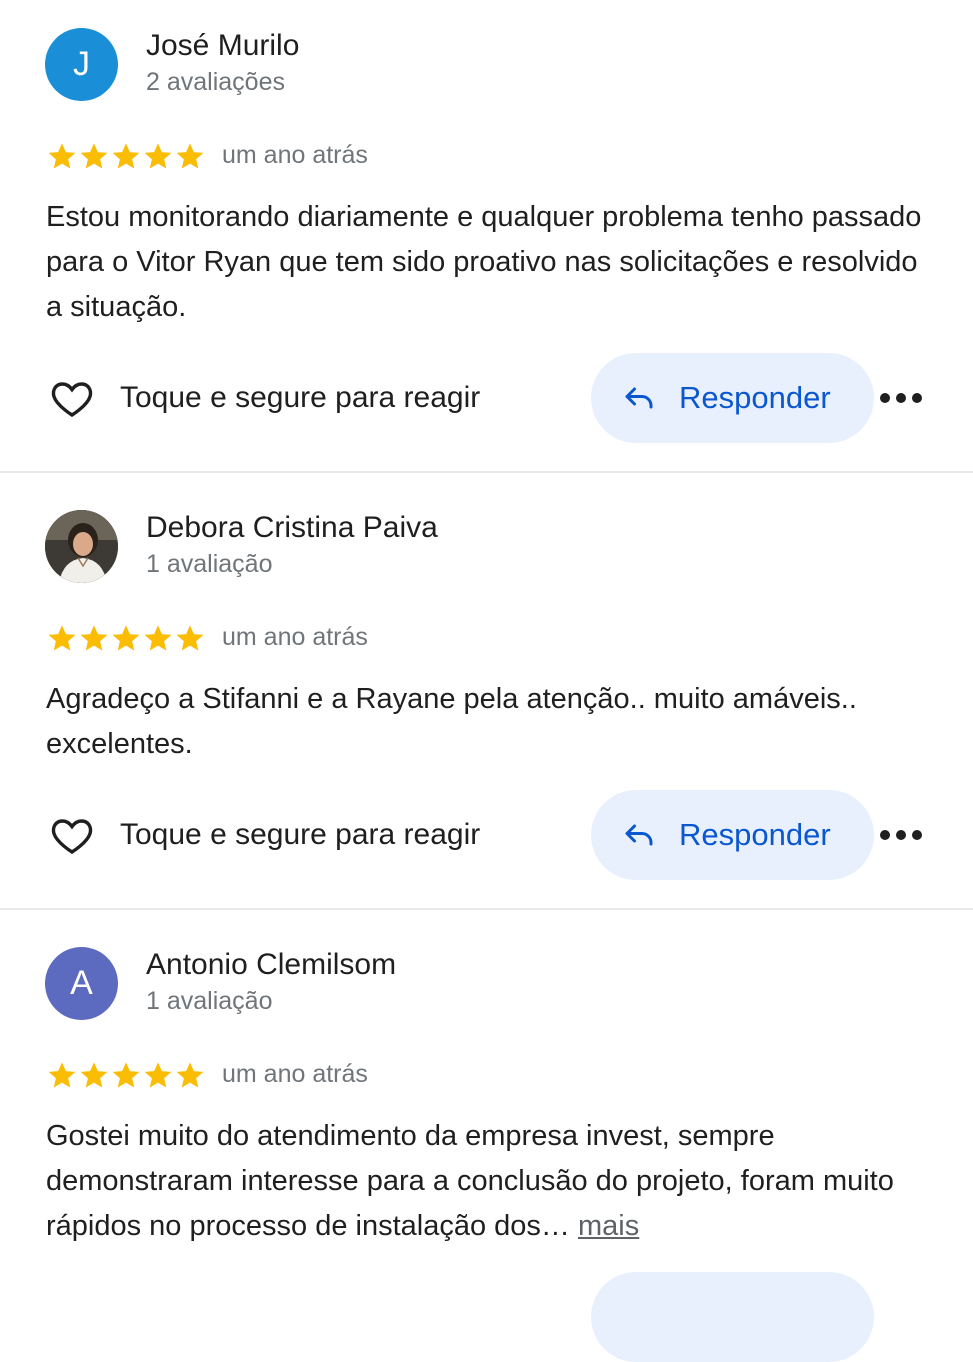  I want to click on author-name: José Murilo, so click(222, 46).